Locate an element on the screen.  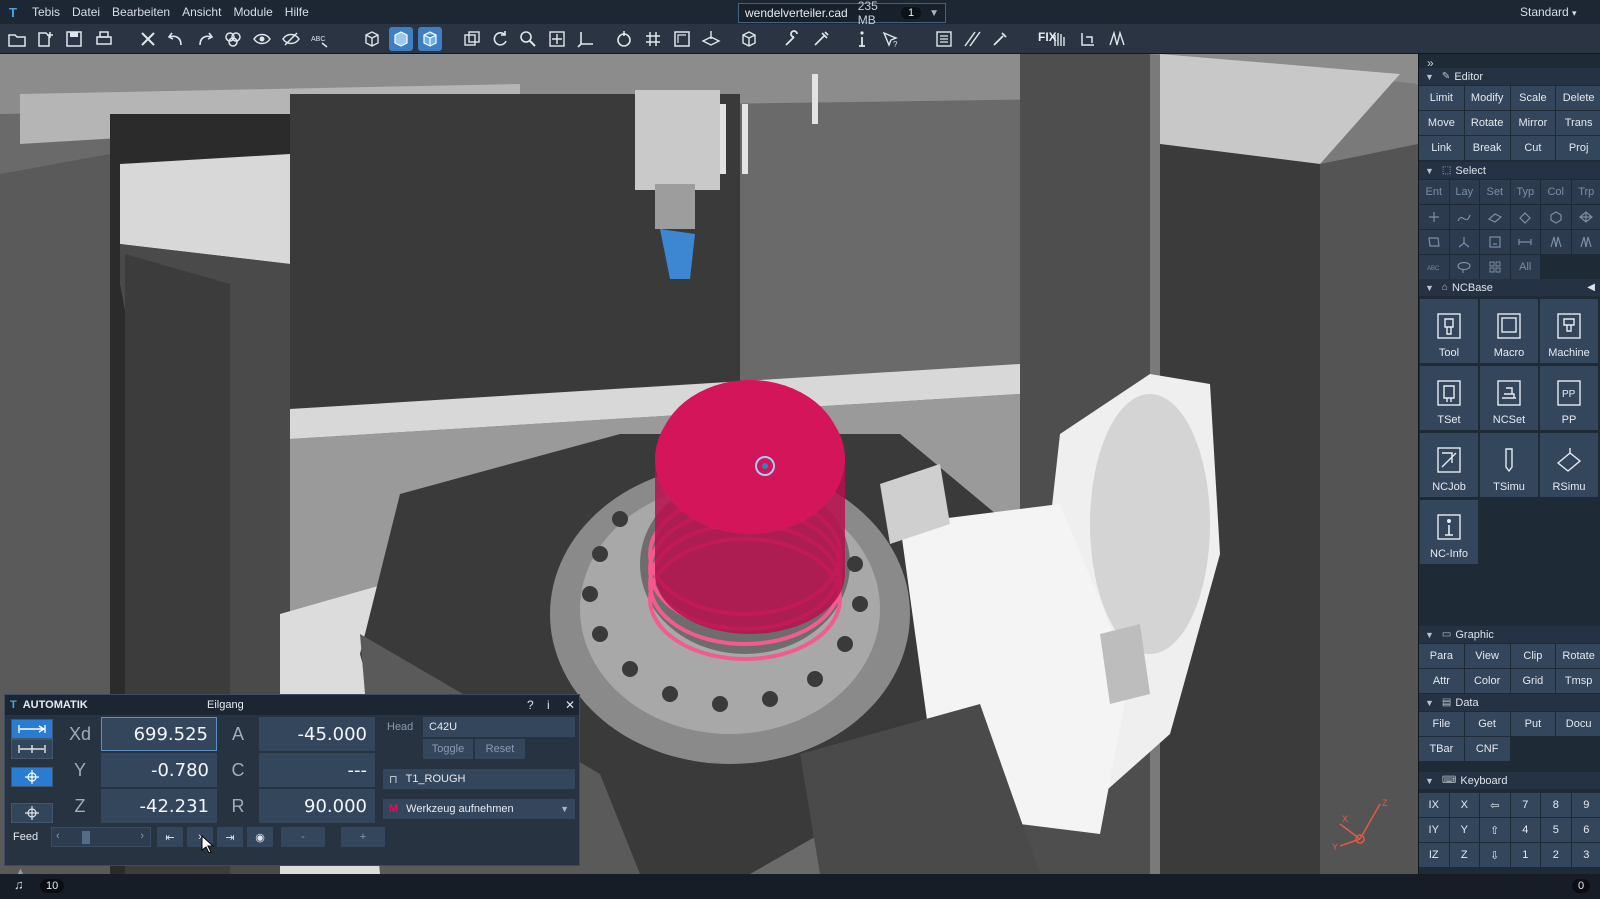
query-arrow-icon: ? is located at coordinates (891, 39).